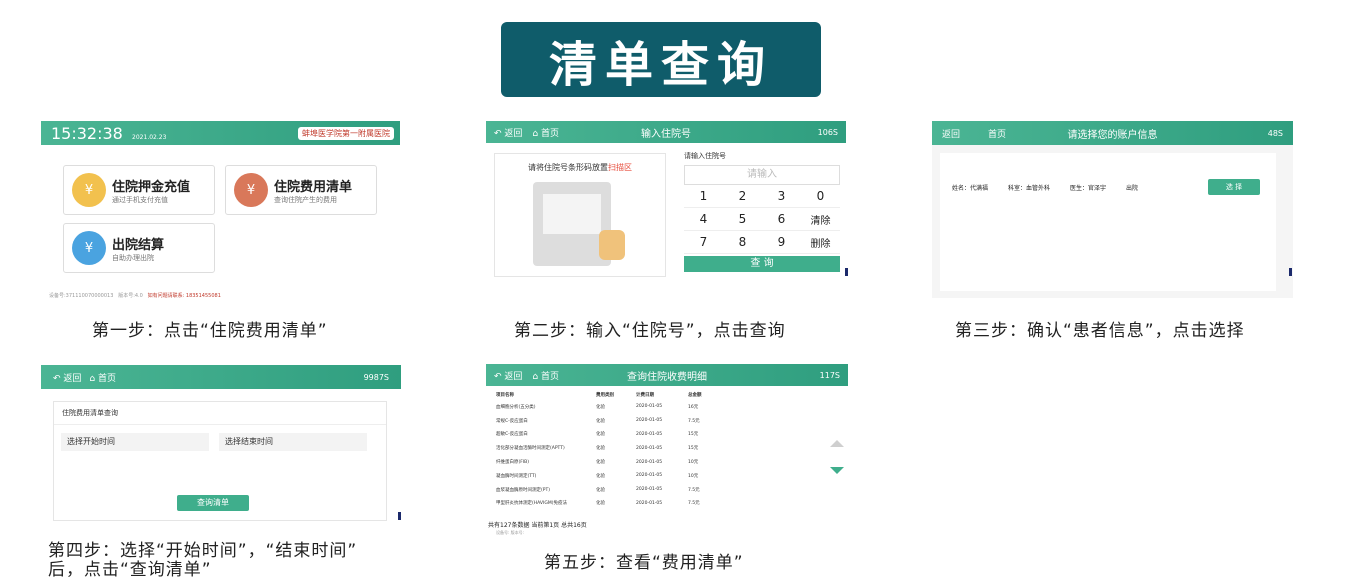 This screenshot has width=1348, height=584. What do you see at coordinates (376, 377) in the screenshot?
I see `countdown: 9987S` at bounding box center [376, 377].